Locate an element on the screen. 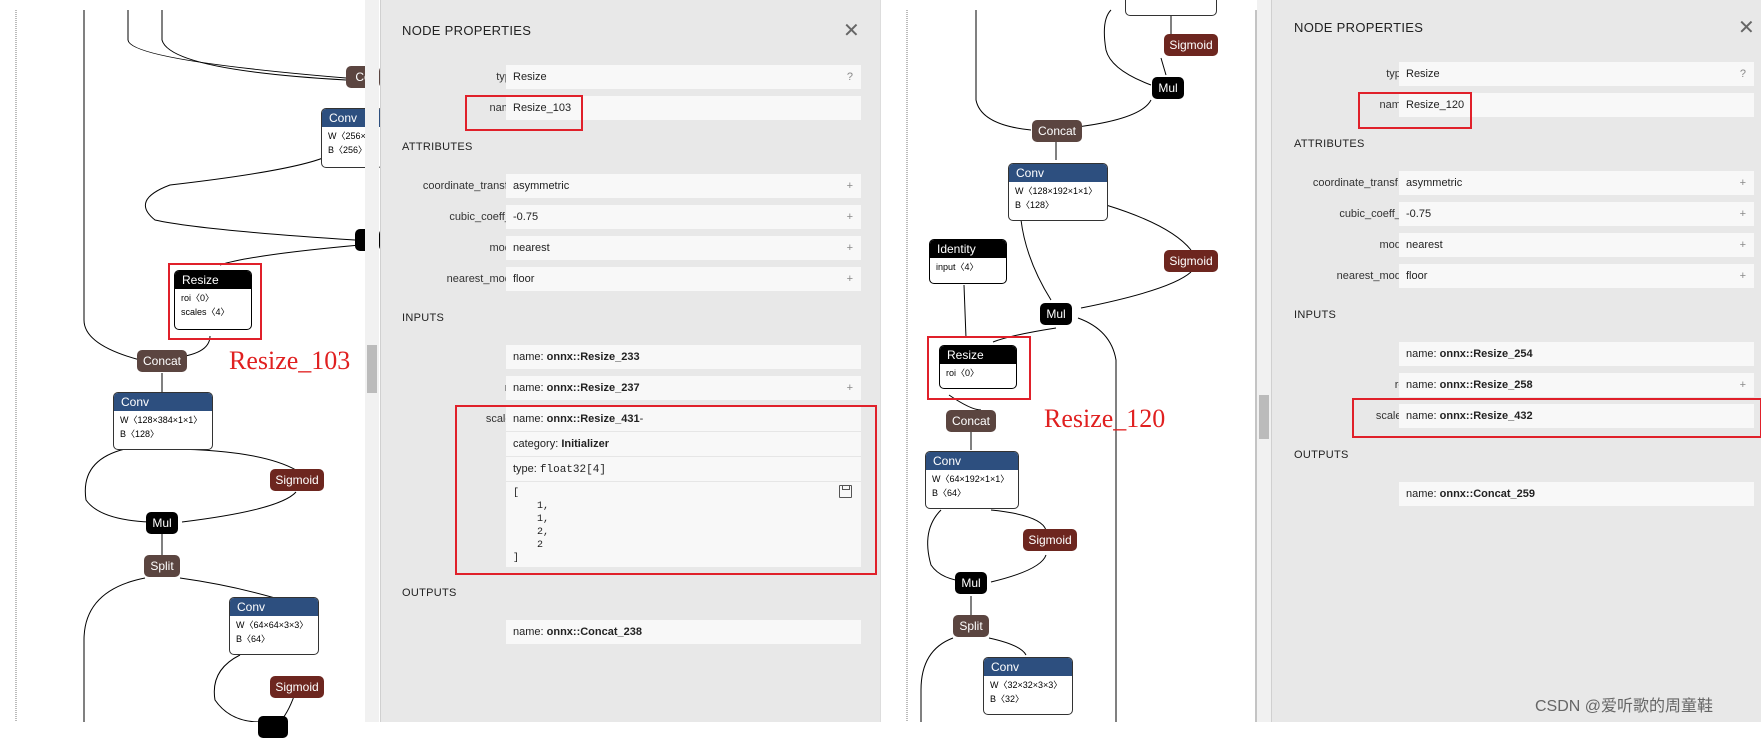 This screenshot has width=1761, height=738. mul-node-top: Mul is located at coordinates (1168, 88).